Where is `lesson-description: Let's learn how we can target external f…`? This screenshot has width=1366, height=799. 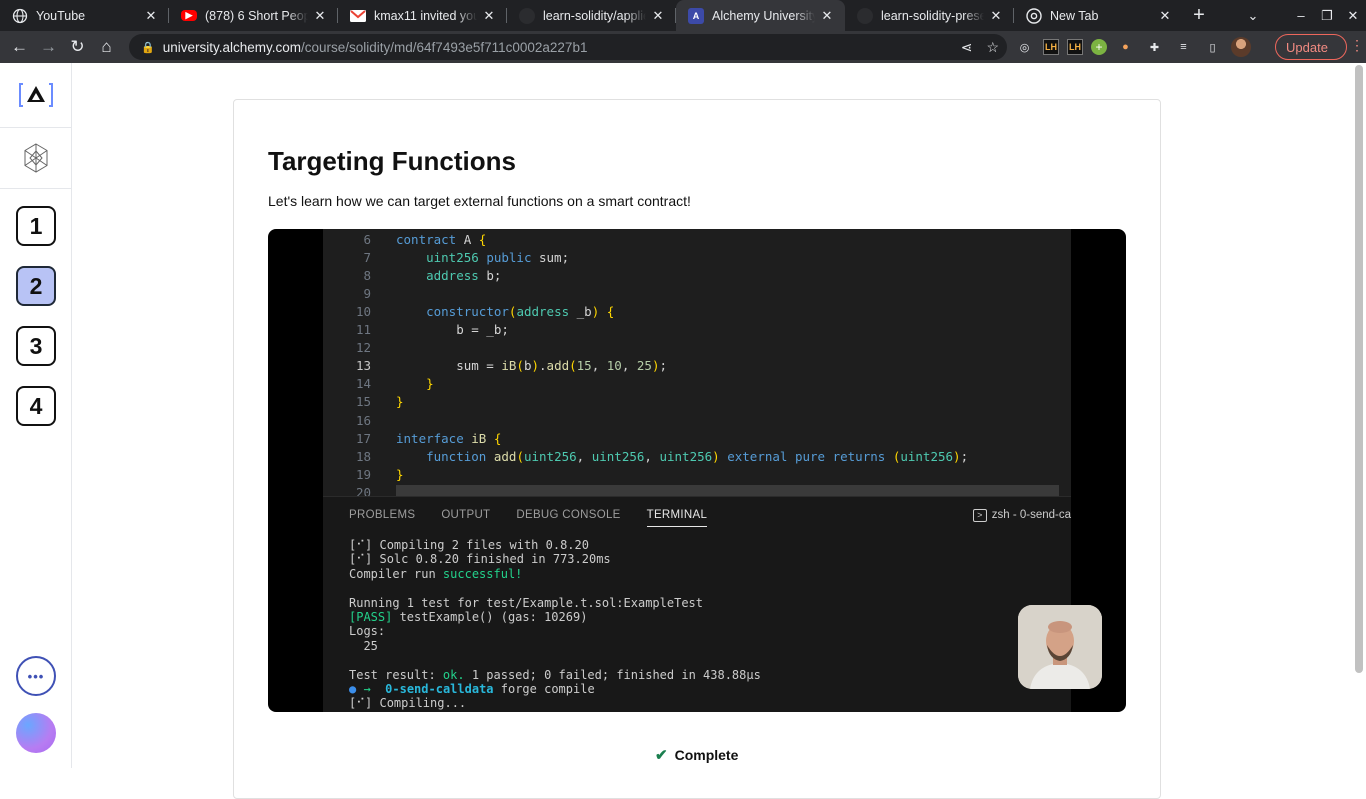
lesson-description: Let's learn how we can target external f… is located at coordinates (479, 201).